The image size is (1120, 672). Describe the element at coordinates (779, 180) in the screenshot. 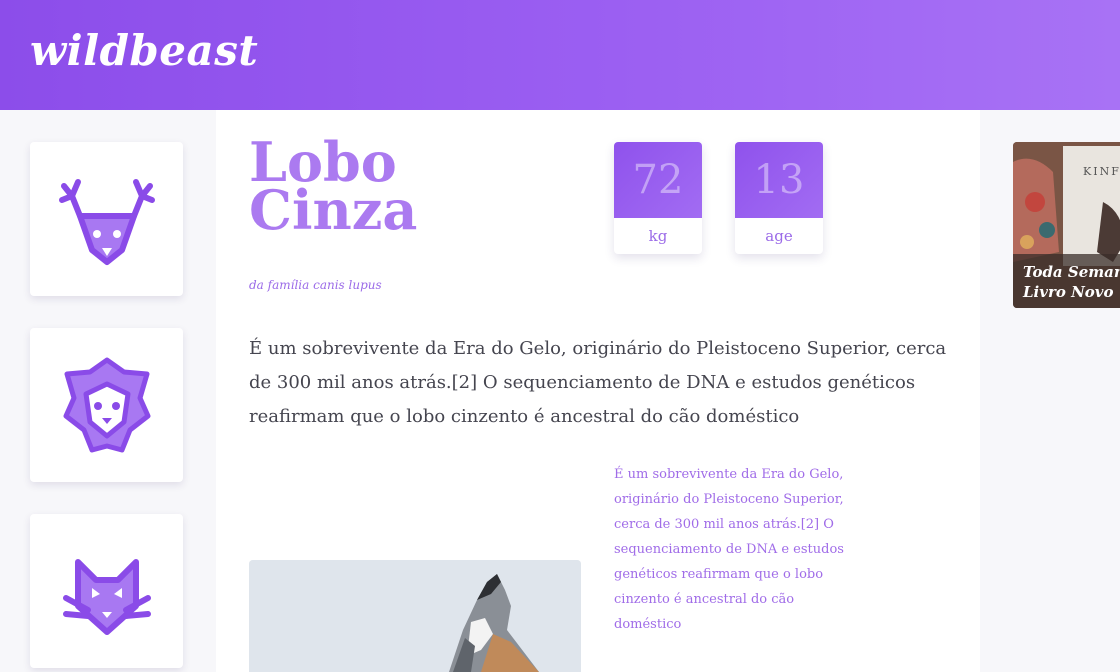

I see `stat-age-value: 13` at that location.